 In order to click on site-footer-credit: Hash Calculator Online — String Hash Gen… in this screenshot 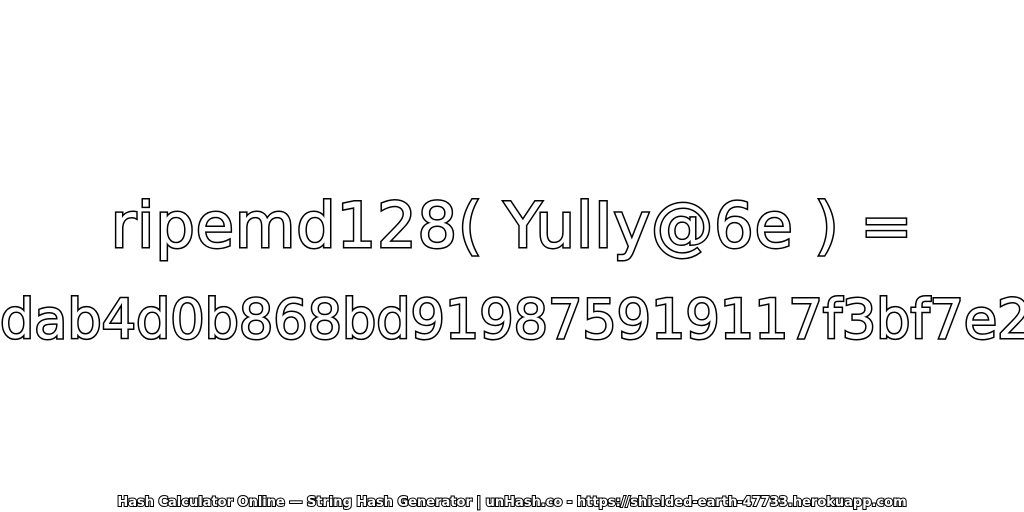, I will do `click(511, 502)`.